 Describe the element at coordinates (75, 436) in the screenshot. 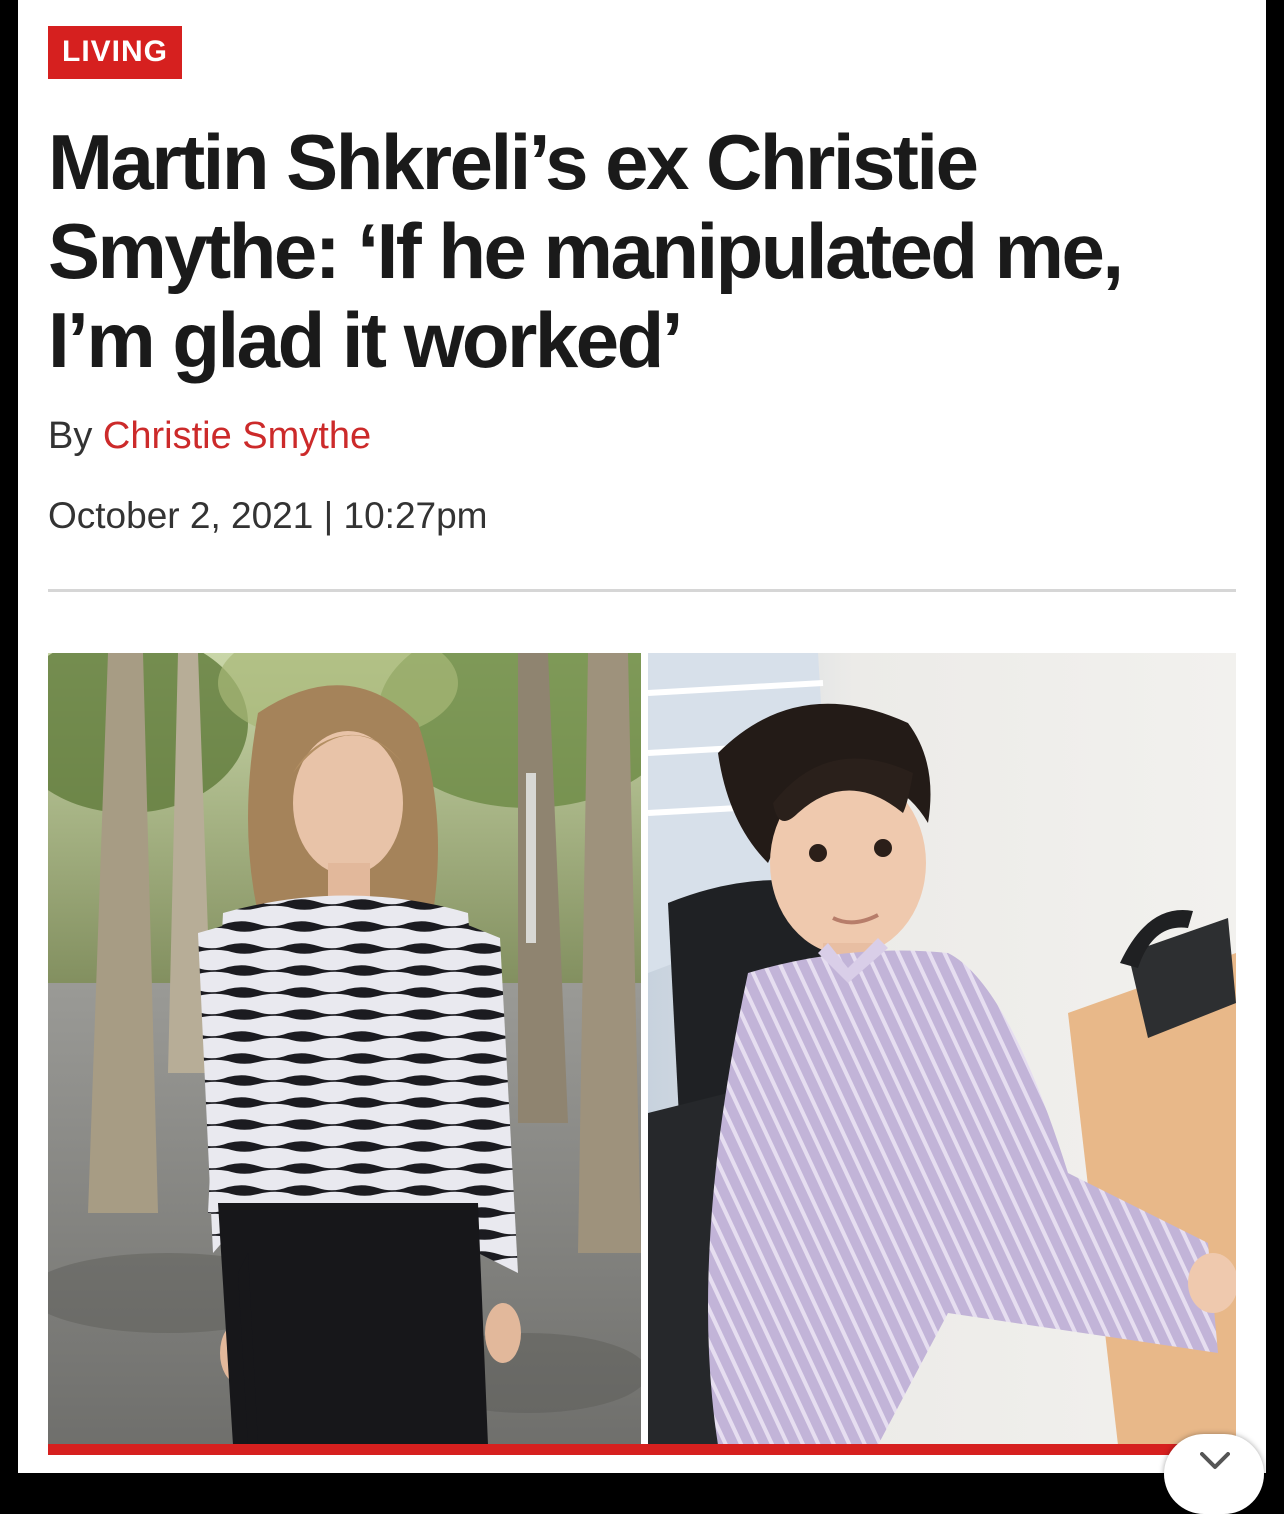

I see `byline-prefix: By` at that location.